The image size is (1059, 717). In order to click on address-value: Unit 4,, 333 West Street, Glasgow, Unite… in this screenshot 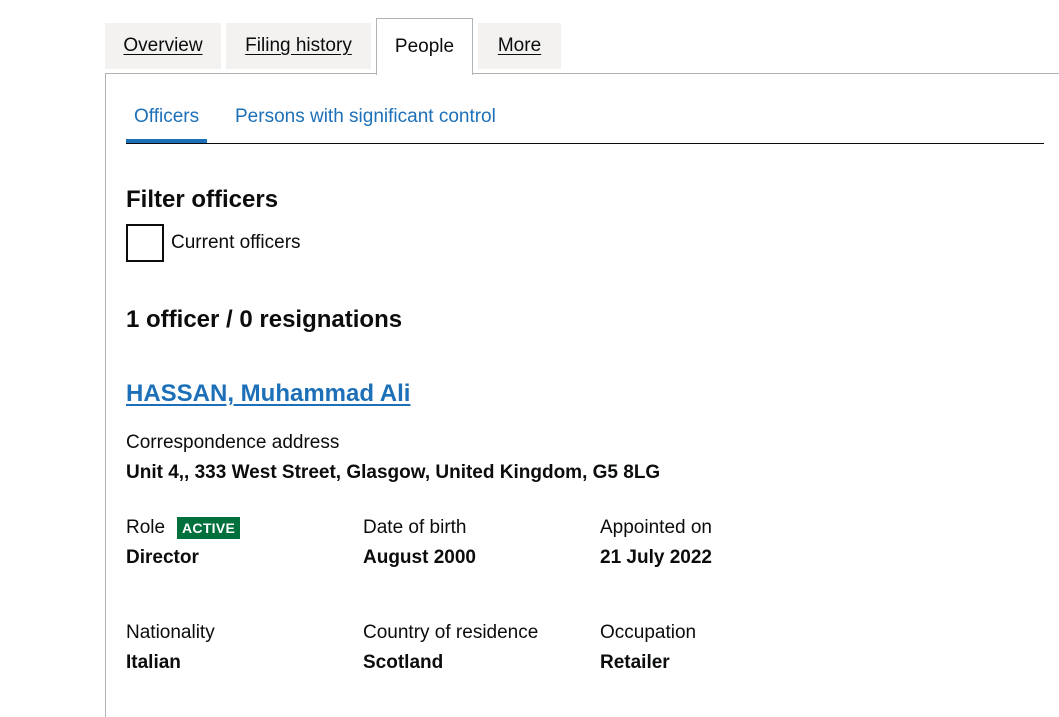, I will do `click(393, 472)`.